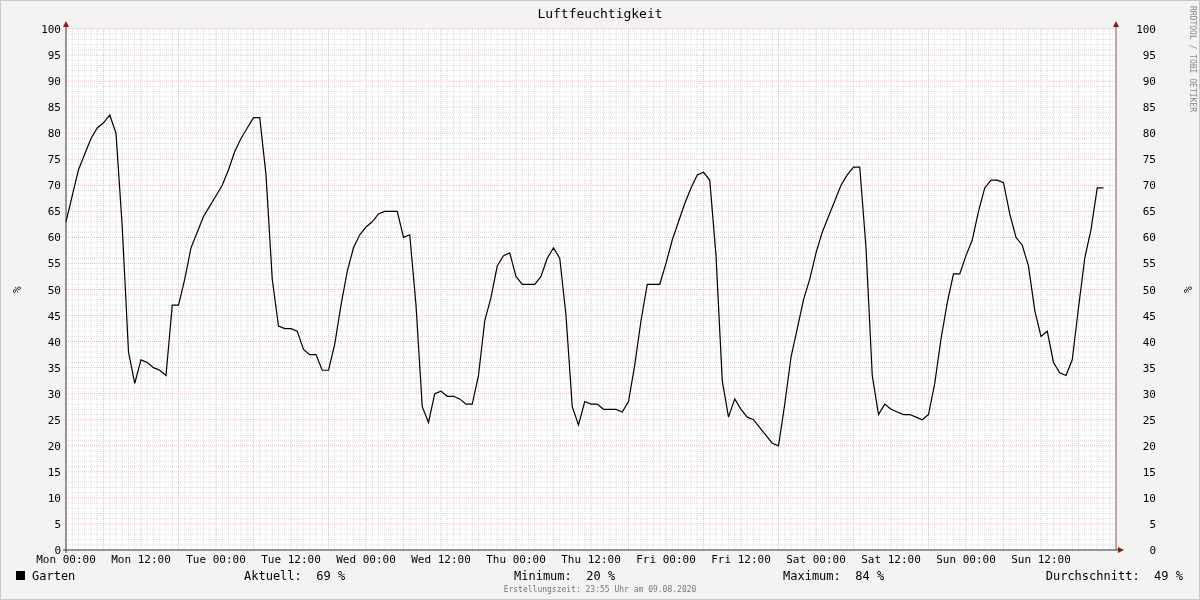 The width and height of the screenshot is (1200, 600). Describe the element at coordinates (600, 590) in the screenshot. I see `creation-time-text: Erstellungszeit: 23:55 Uhr am 09.08.2020` at that location.